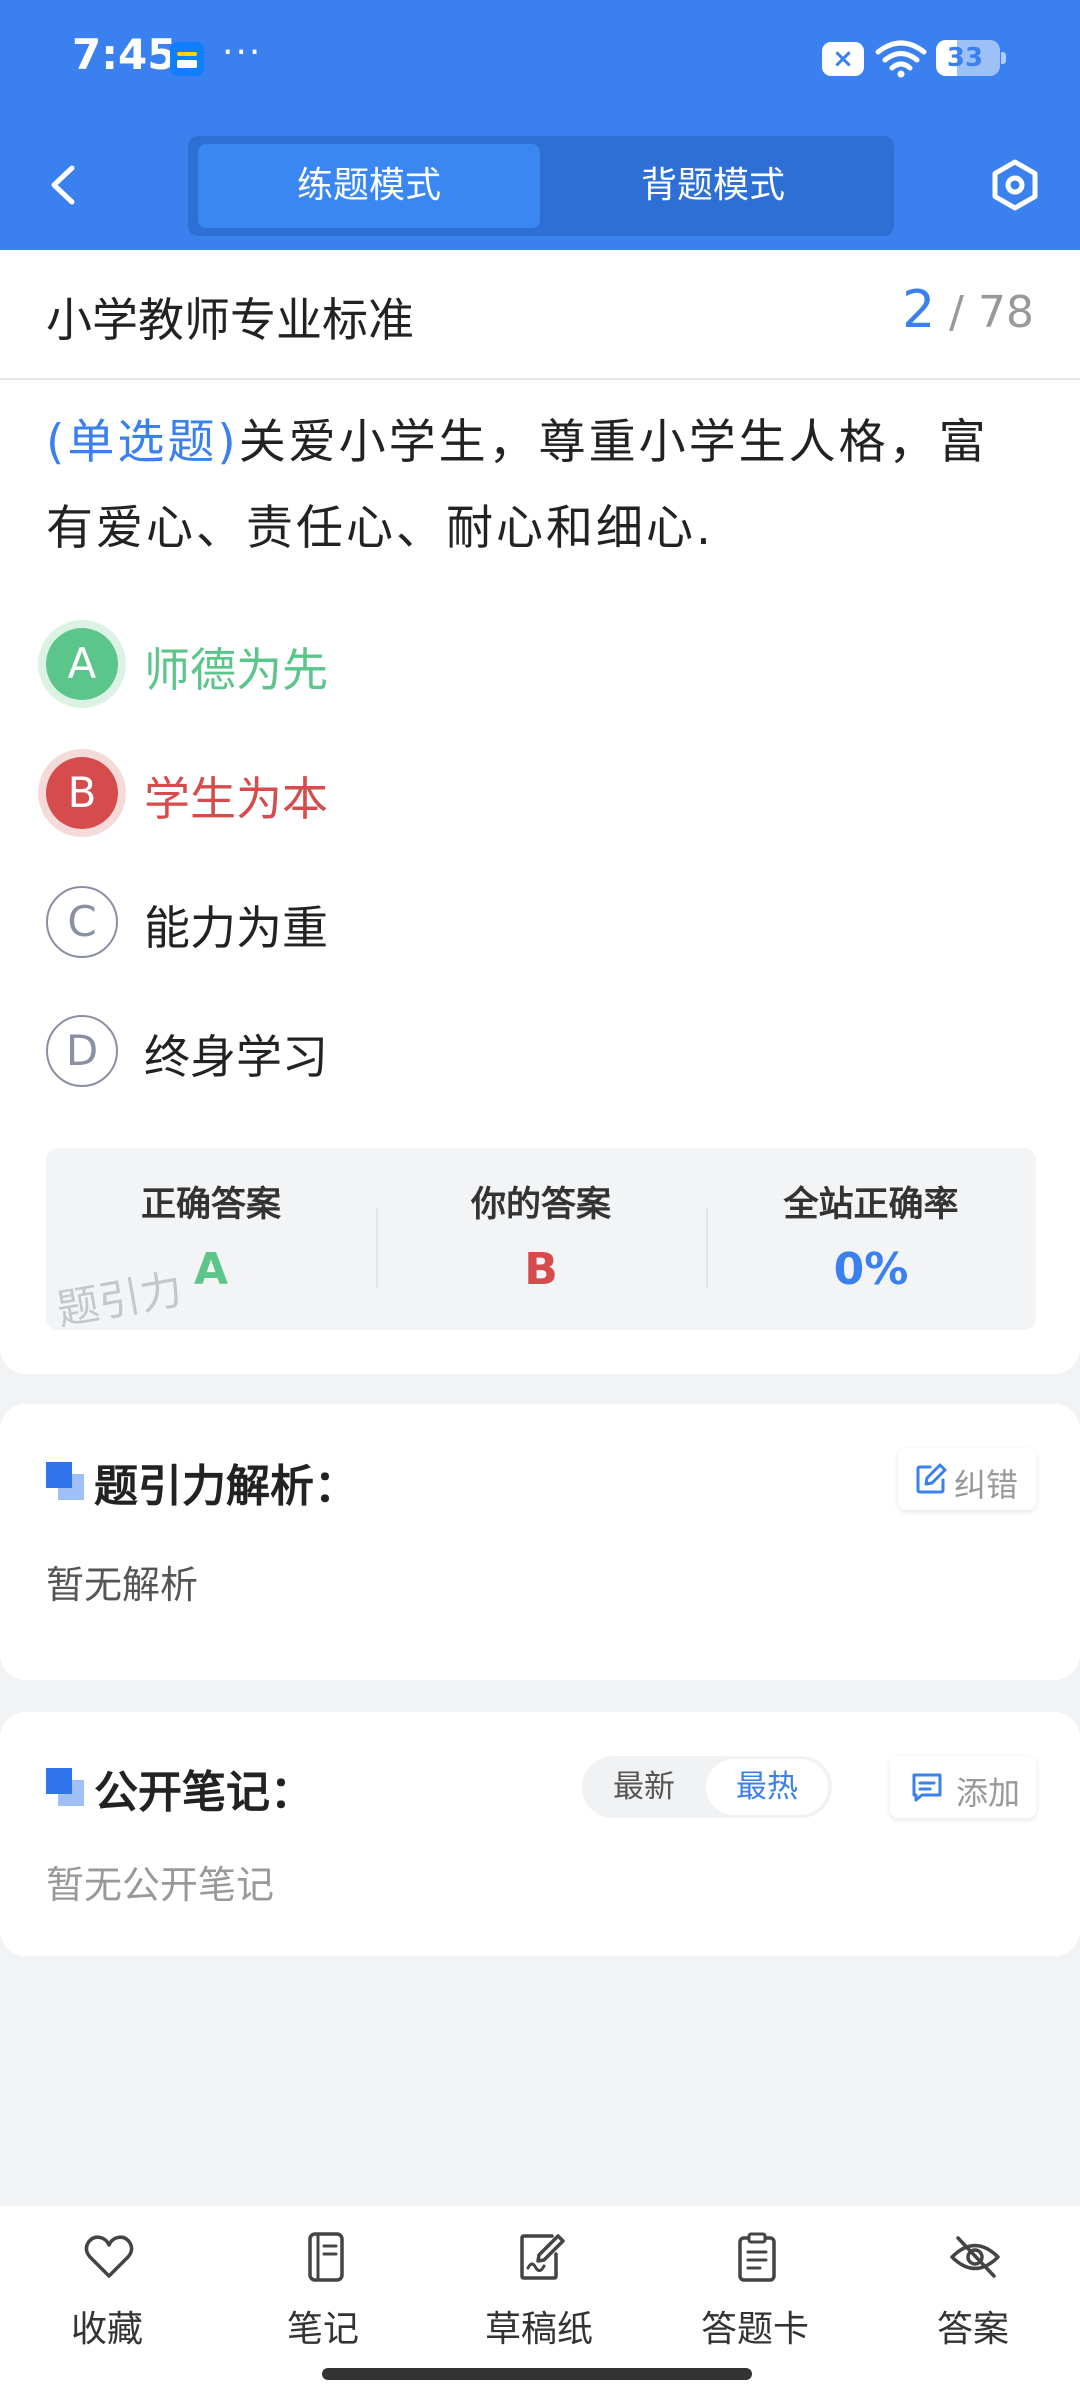  What do you see at coordinates (160, 1885) in the screenshot?
I see `notes-empty-text: 暂无公开笔记` at bounding box center [160, 1885].